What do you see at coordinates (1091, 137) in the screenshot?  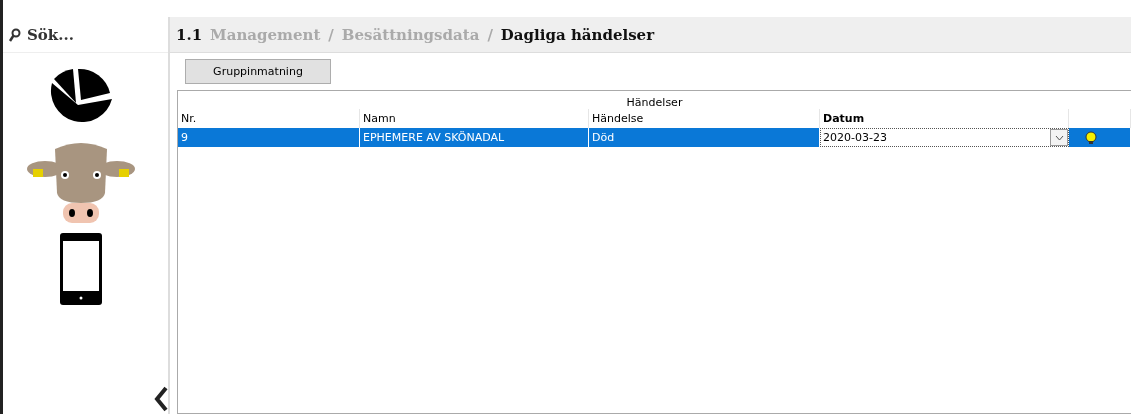 I see `lightbulb-icon` at bounding box center [1091, 137].